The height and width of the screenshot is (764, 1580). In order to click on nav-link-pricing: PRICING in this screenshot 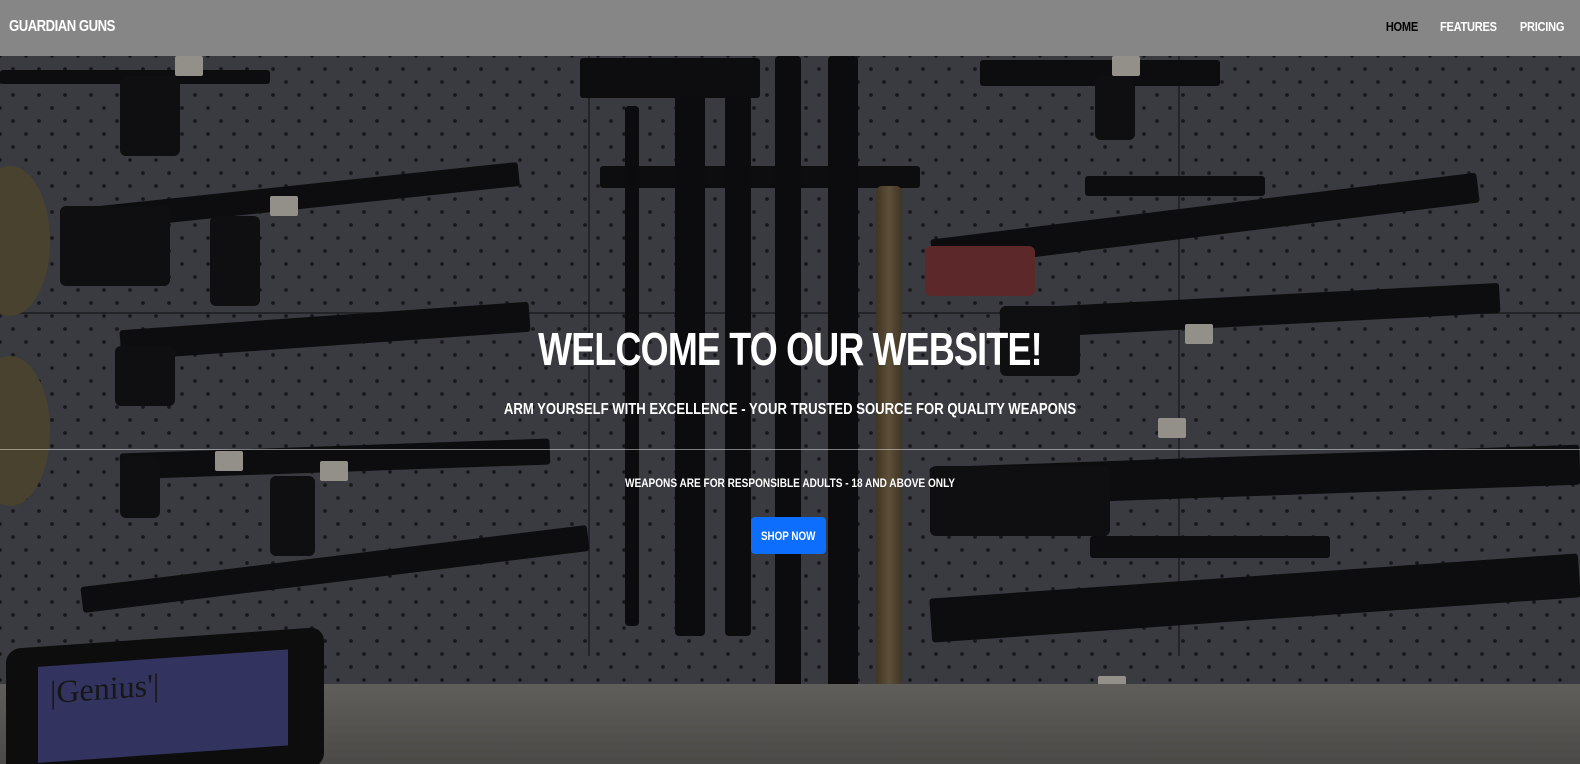, I will do `click(1542, 26)`.